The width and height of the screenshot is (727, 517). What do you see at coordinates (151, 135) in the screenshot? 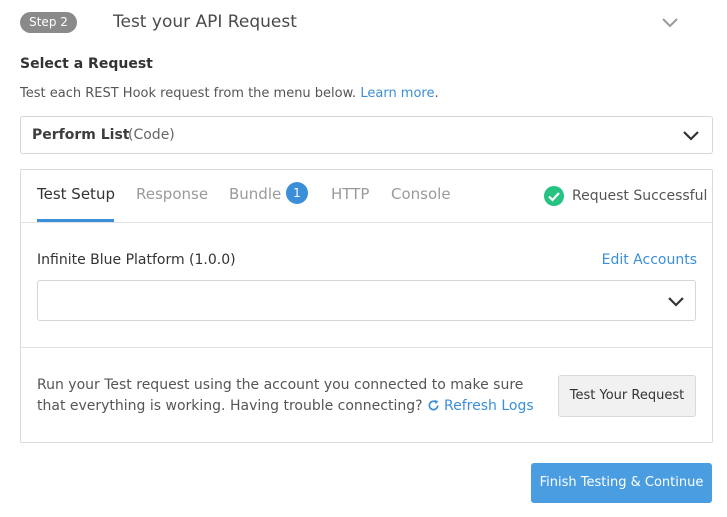
I see `selected-request-type: (Code)` at bounding box center [151, 135].